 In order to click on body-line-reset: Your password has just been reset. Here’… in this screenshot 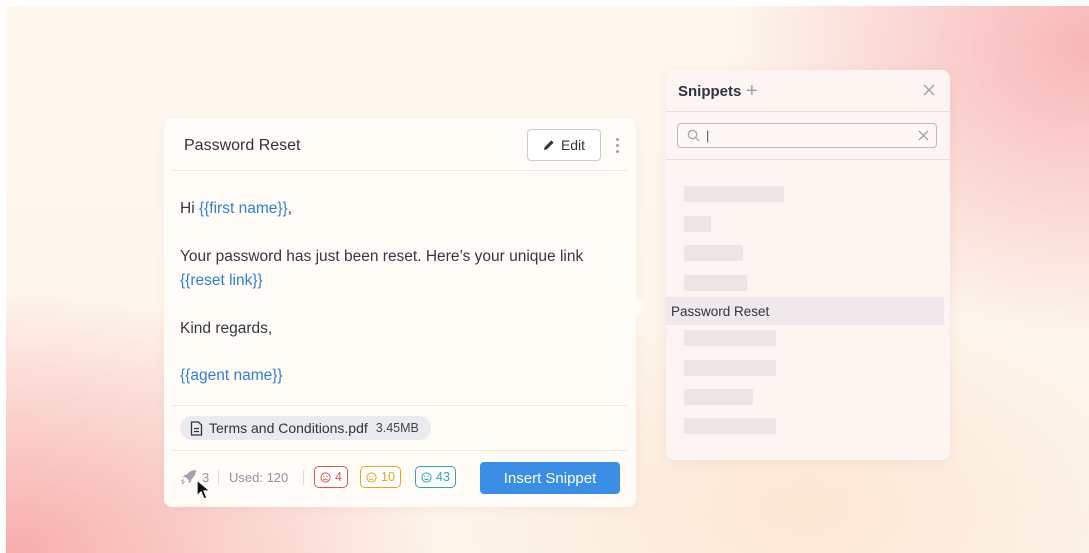, I will do `click(382, 256)`.